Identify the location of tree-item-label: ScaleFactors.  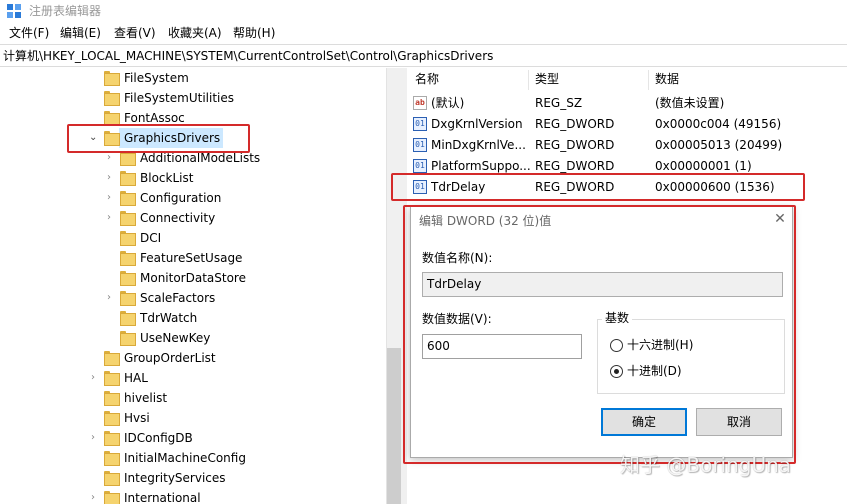
(178, 298).